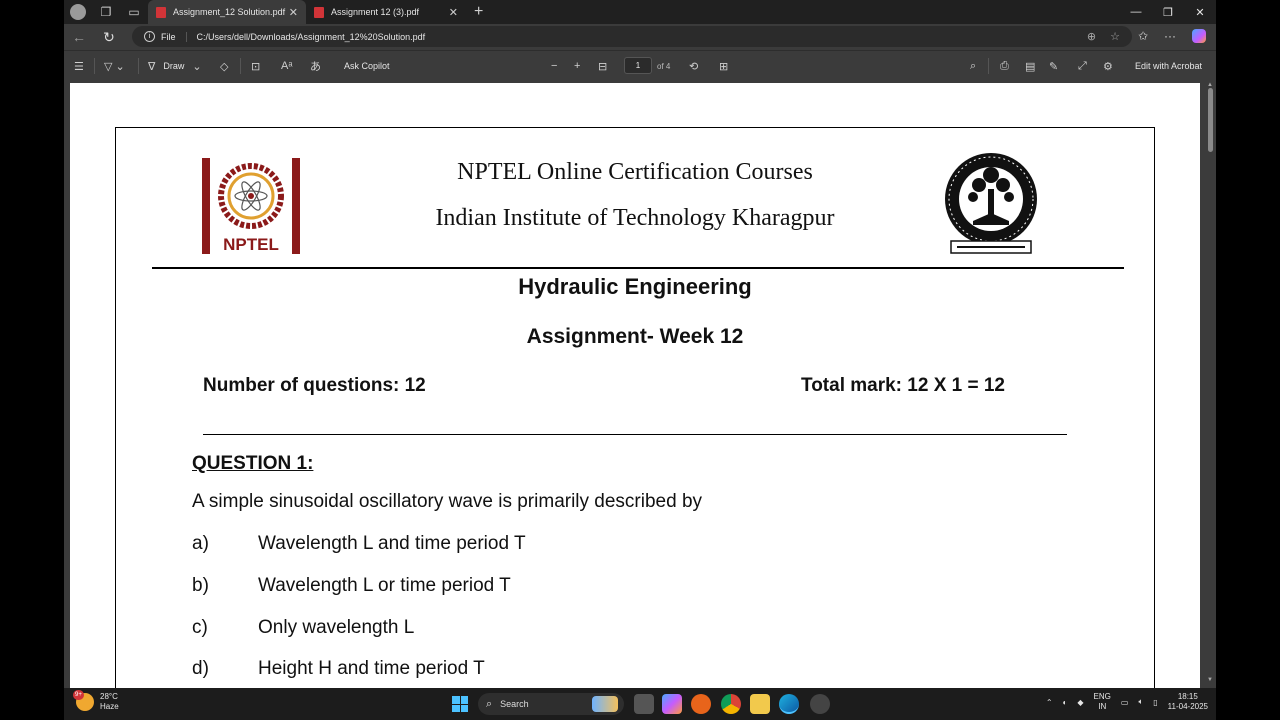 Image resolution: width=1280 pixels, height=720 pixels. What do you see at coordinates (635, 286) in the screenshot?
I see `course-title: Hydraulic Engineering` at bounding box center [635, 286].